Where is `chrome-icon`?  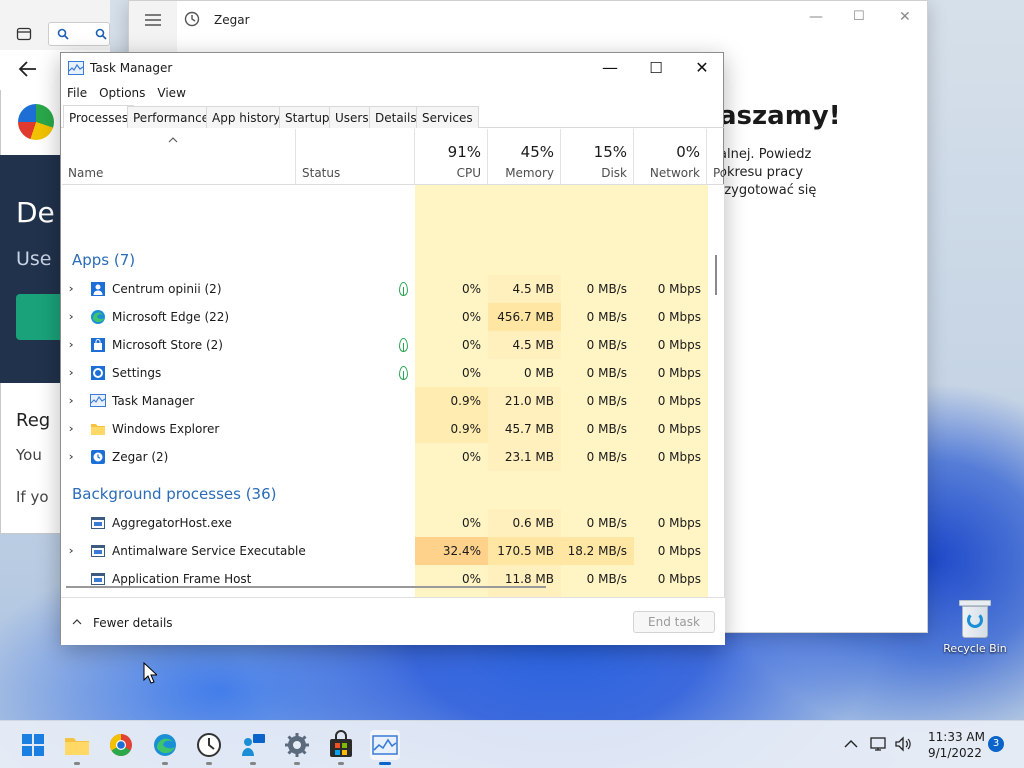 chrome-icon is located at coordinates (121, 745).